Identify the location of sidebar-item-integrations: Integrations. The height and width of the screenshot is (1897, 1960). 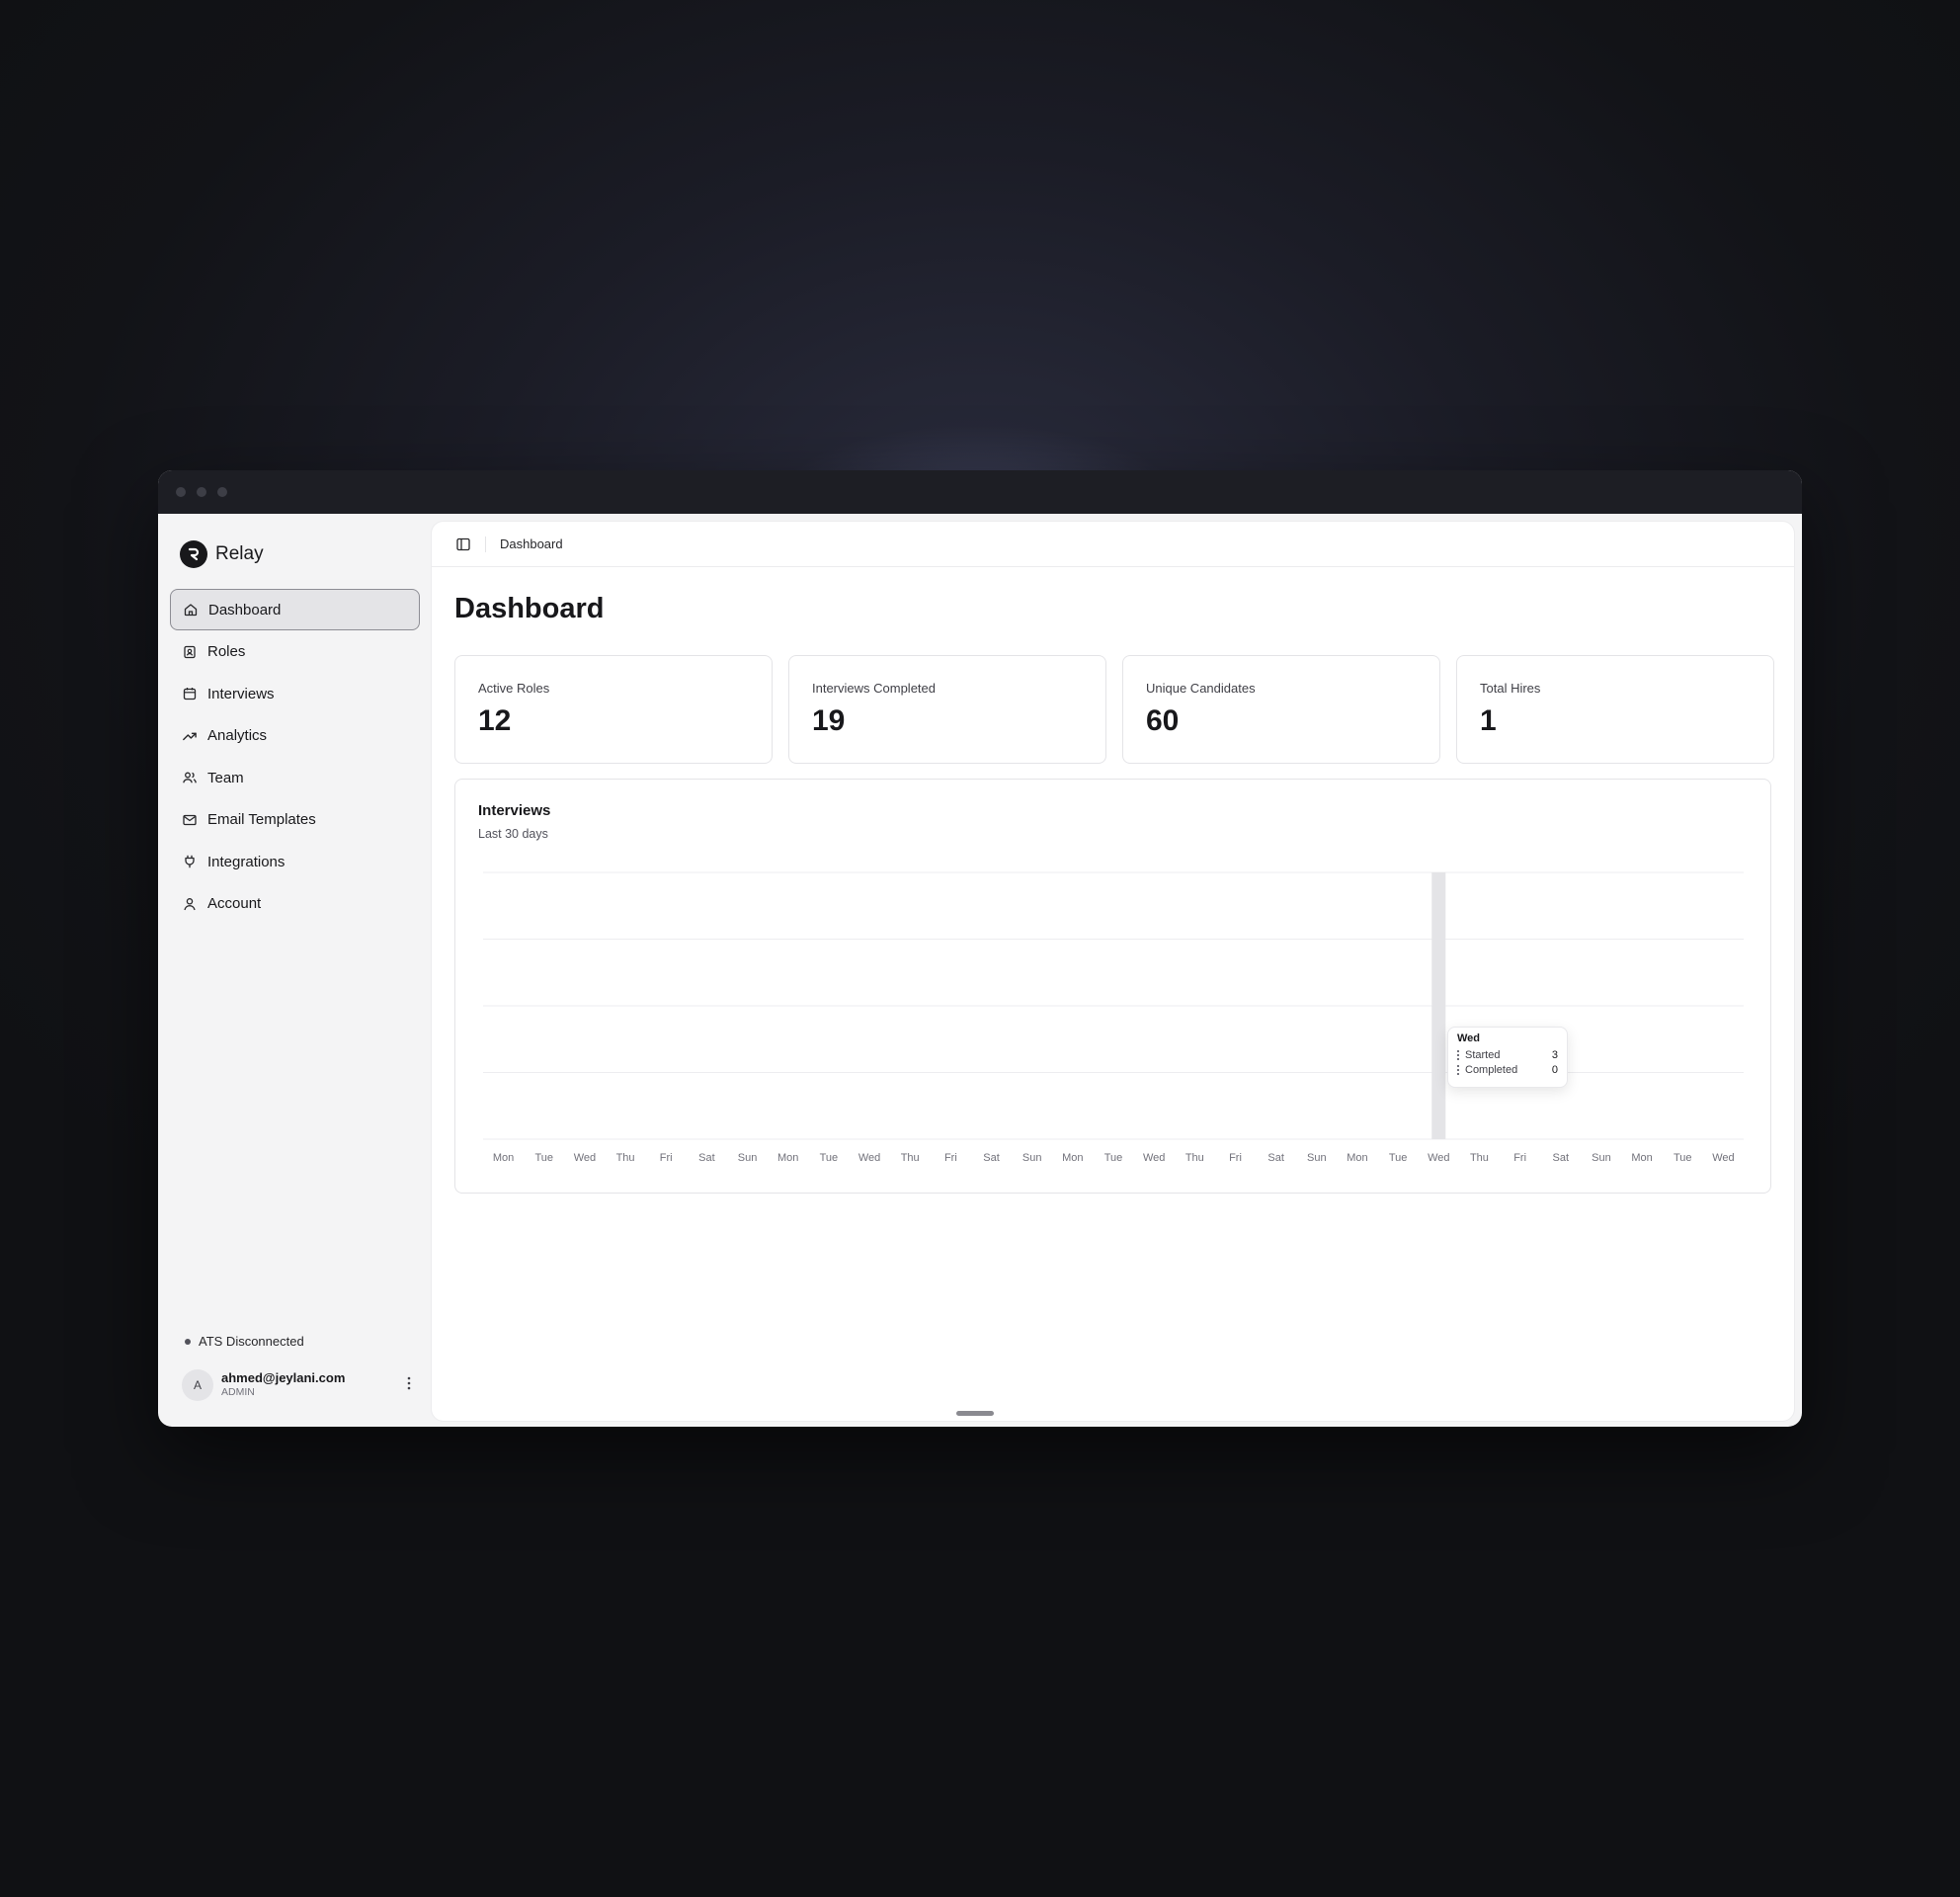
(295, 861).